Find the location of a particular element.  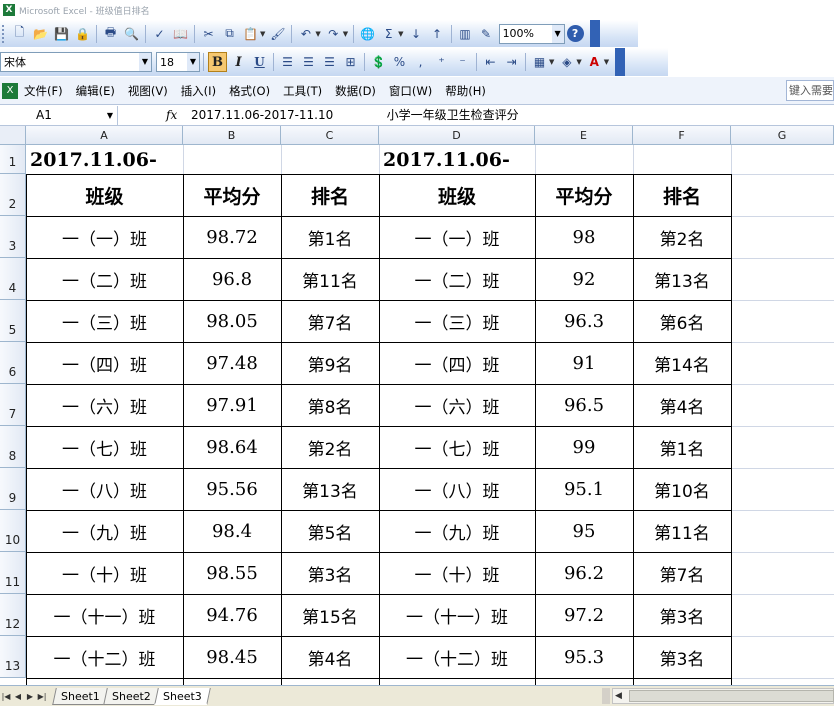

cell-b12: 94.76 is located at coordinates (232, 615).